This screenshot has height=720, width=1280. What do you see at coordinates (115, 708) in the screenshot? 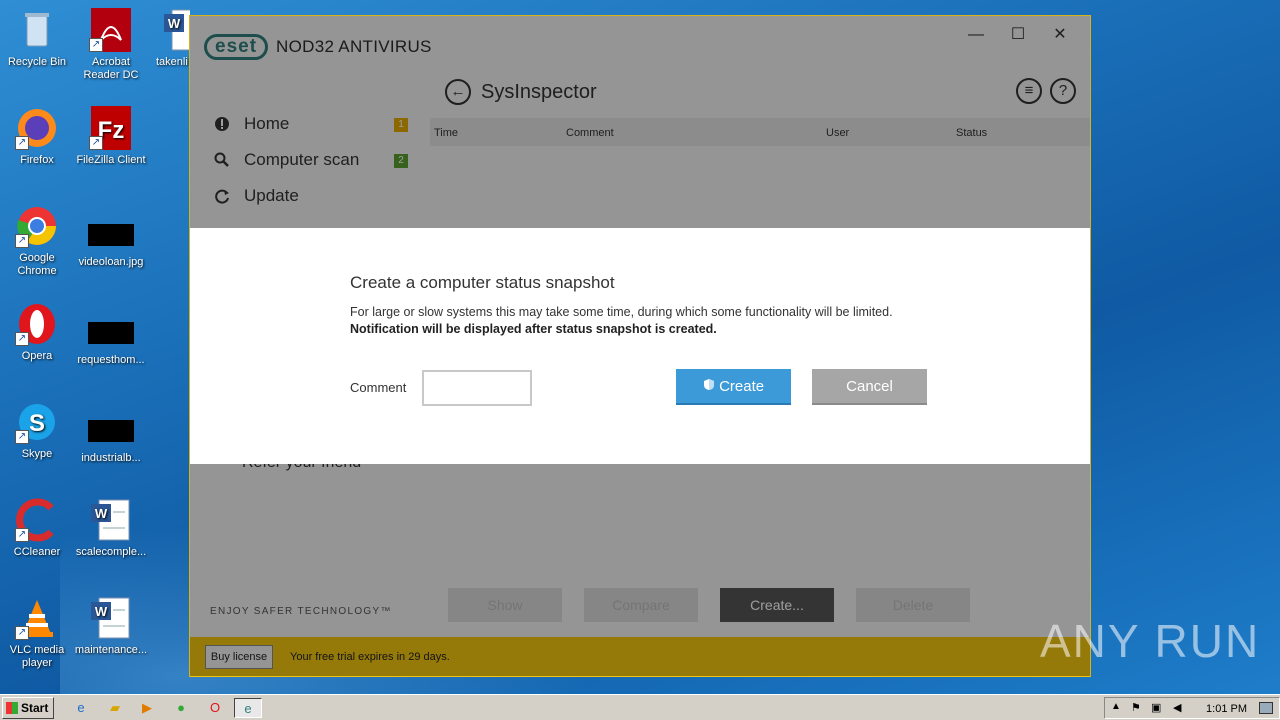
I see `explorer-folder-icon: ▰` at bounding box center [115, 708].